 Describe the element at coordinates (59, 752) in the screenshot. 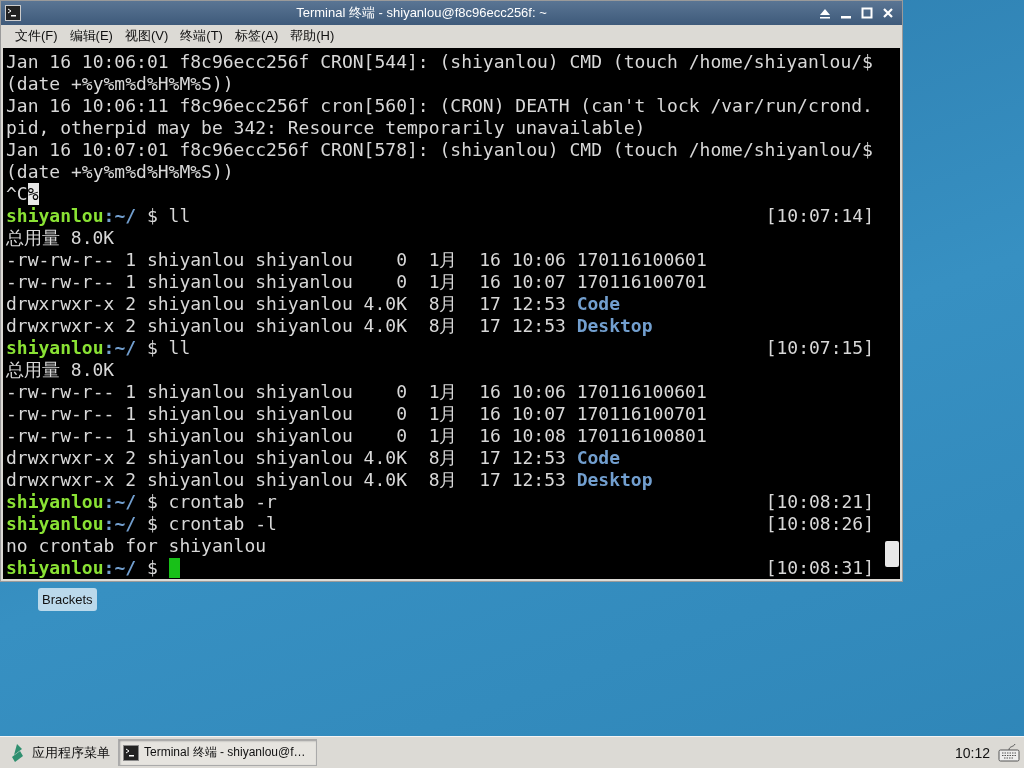

I see `applications-menu-button: 应用程序菜单` at that location.